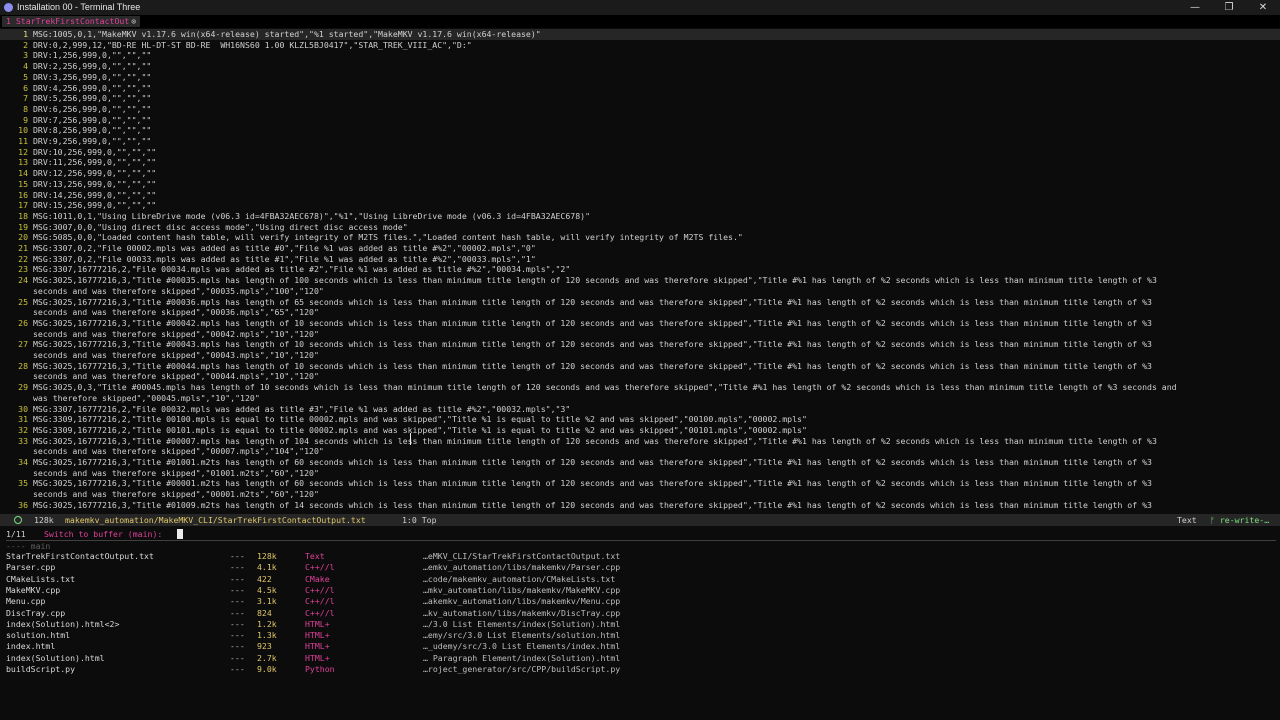  What do you see at coordinates (640, 55) in the screenshot?
I see `editor-line: 3 DRV:1,256,999,0,"","",""` at bounding box center [640, 55].